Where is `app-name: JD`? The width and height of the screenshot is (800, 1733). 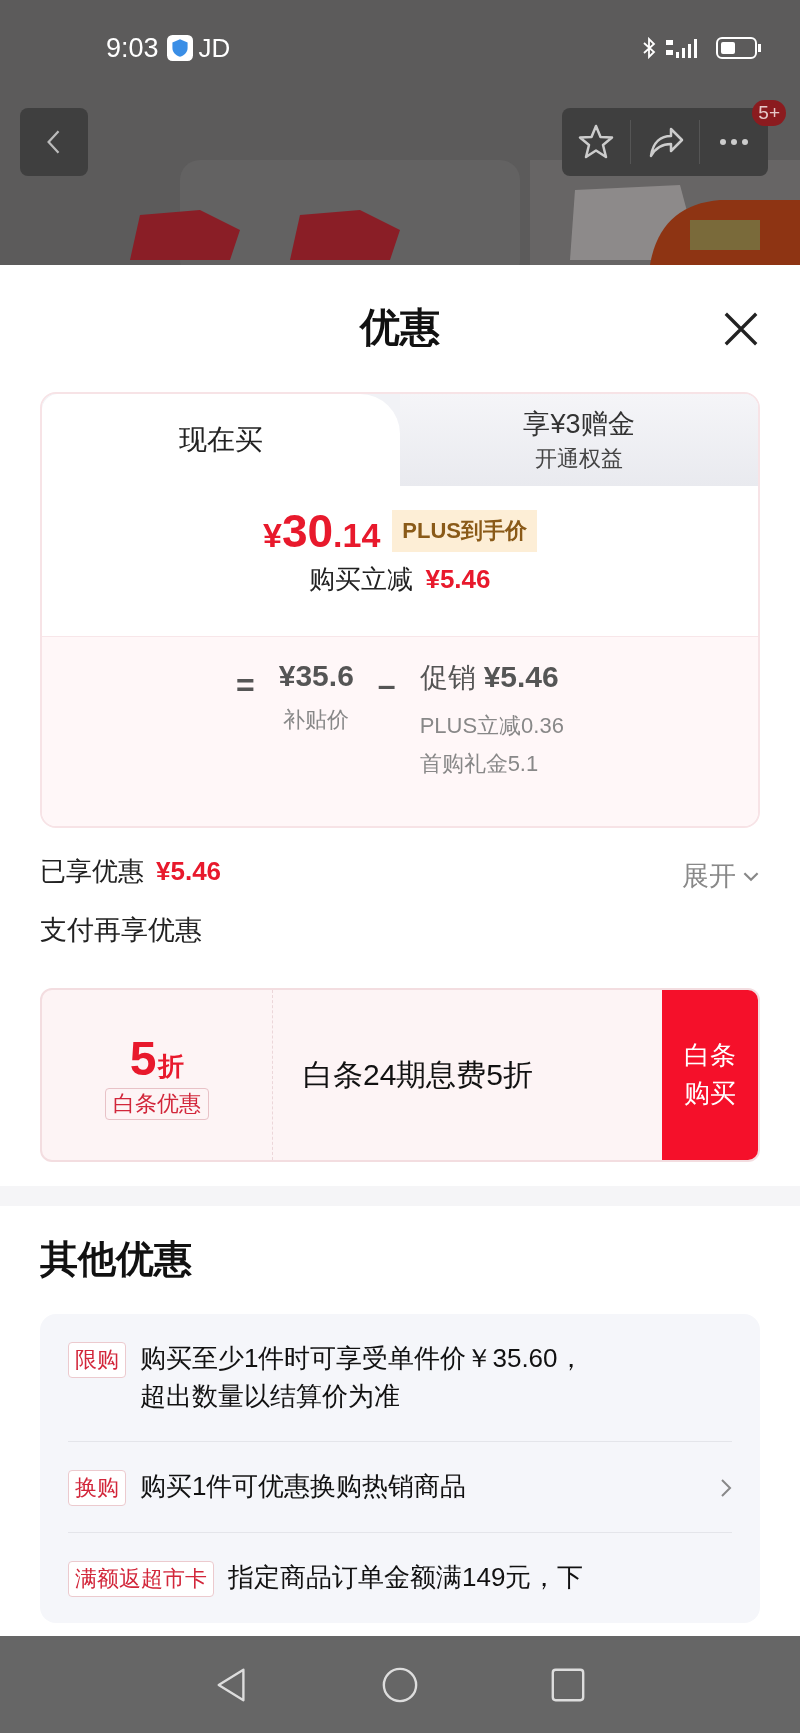
app-name: JD is located at coordinates (214, 48).